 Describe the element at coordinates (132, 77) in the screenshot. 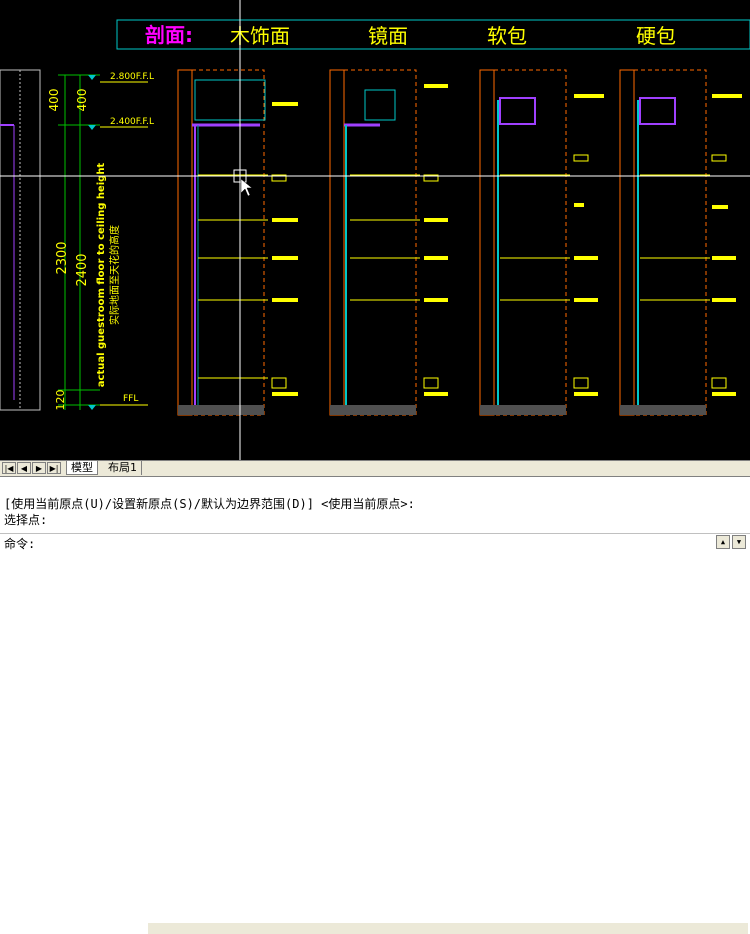

I see `level-label-top: 2.800F.F.L` at that location.